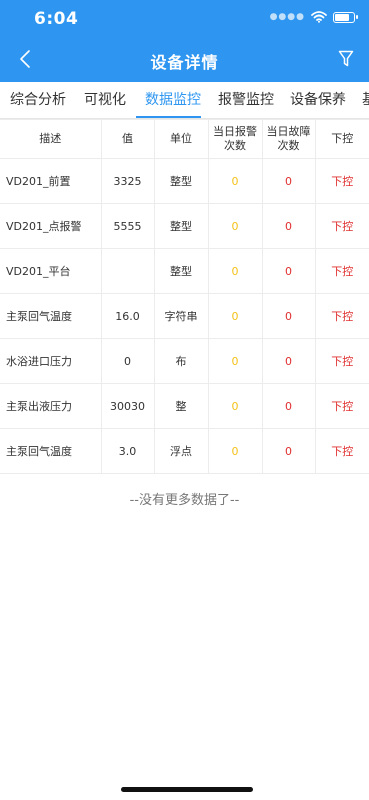 The height and width of the screenshot is (800, 369). I want to click on table-row: 水浴进口压力 0 布 0 0 下控, so click(184, 361).